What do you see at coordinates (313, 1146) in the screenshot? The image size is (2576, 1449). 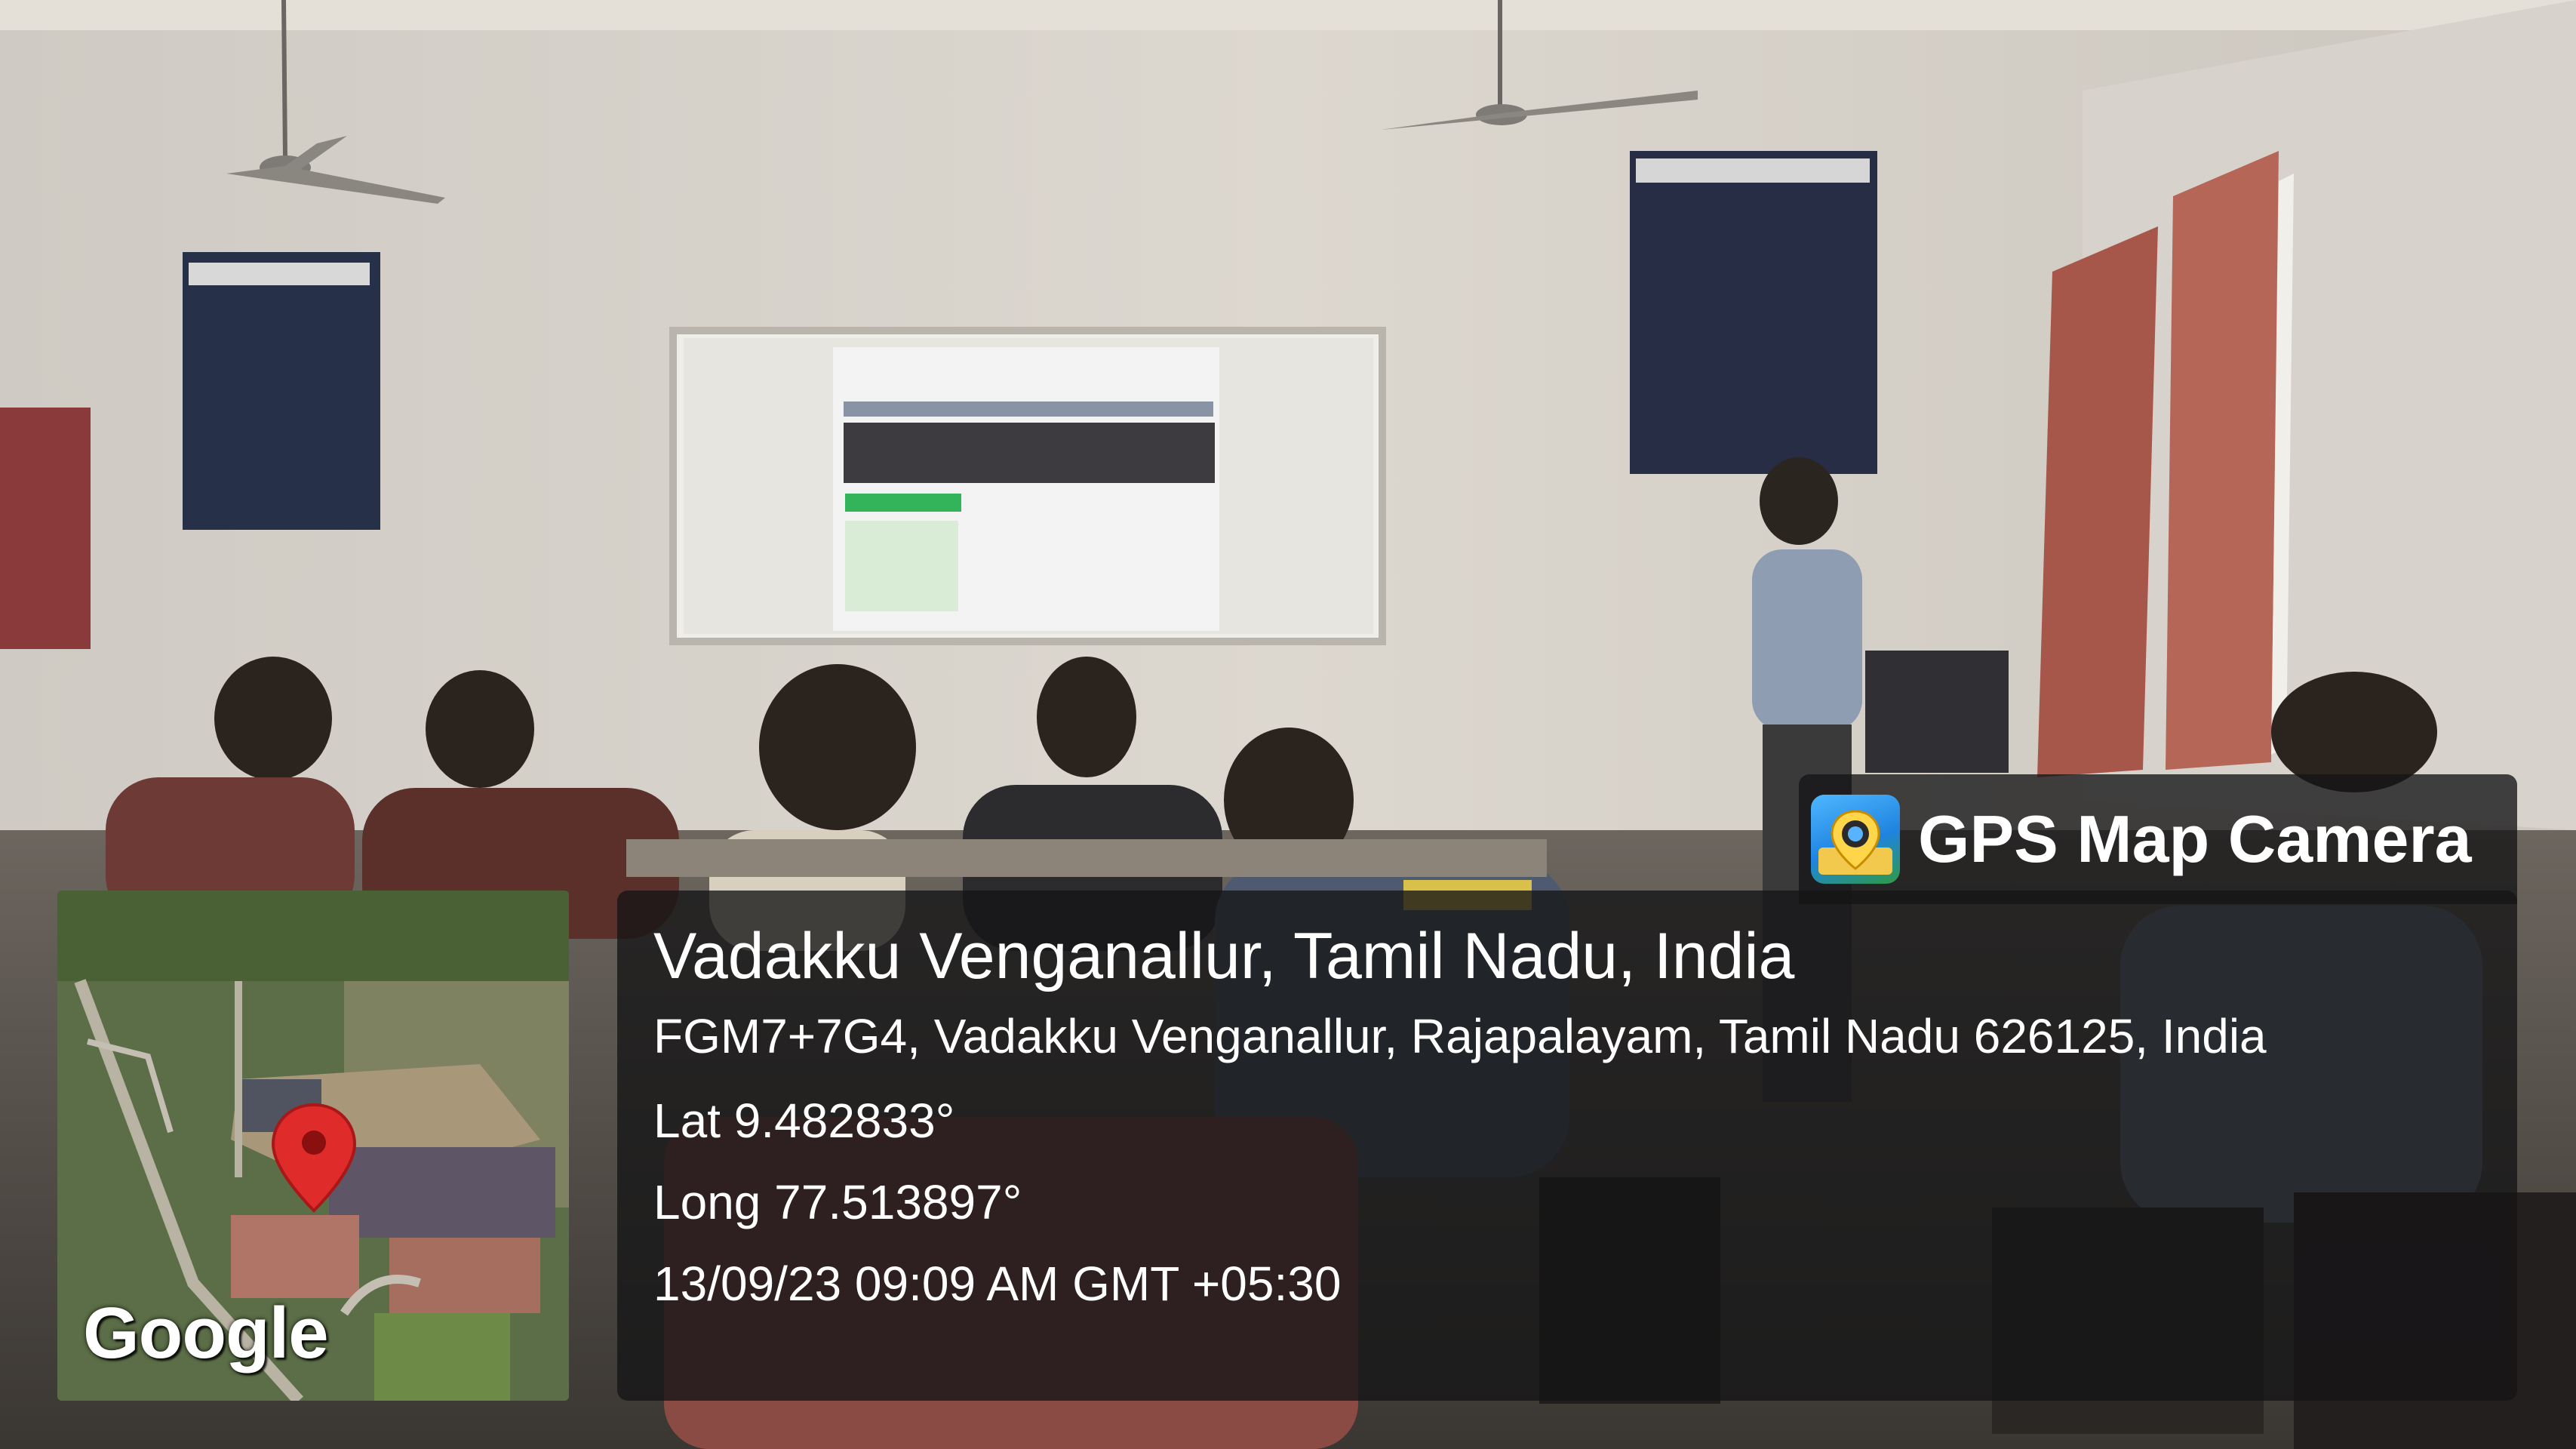 I see `location-map-thumbnail: Google` at bounding box center [313, 1146].